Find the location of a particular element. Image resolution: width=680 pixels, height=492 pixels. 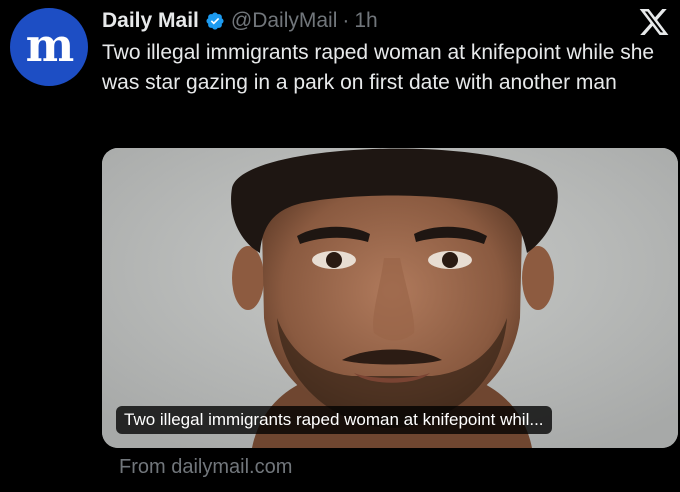

verified-badge-icon is located at coordinates (215, 21).